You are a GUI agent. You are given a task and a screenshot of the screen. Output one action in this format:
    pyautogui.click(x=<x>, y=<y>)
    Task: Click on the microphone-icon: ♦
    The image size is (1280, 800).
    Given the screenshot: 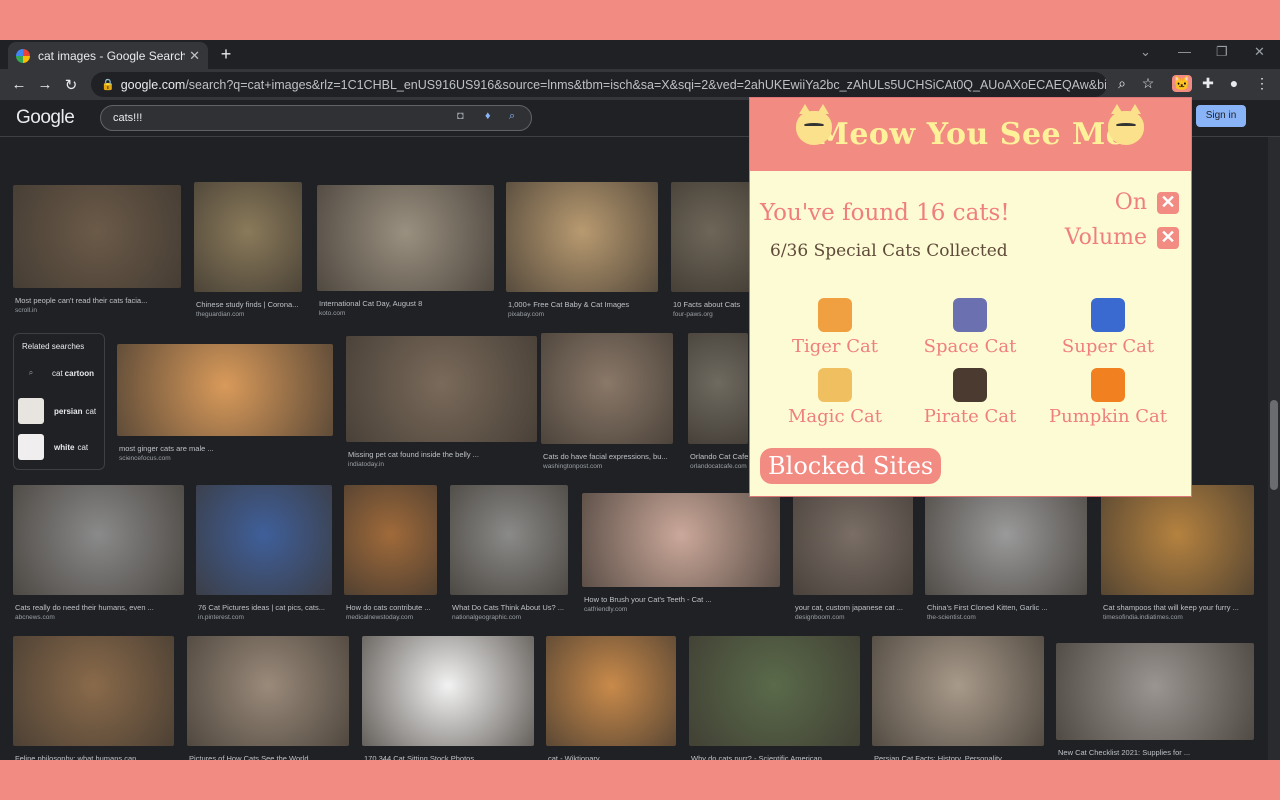 What is the action you would take?
    pyautogui.click(x=488, y=116)
    